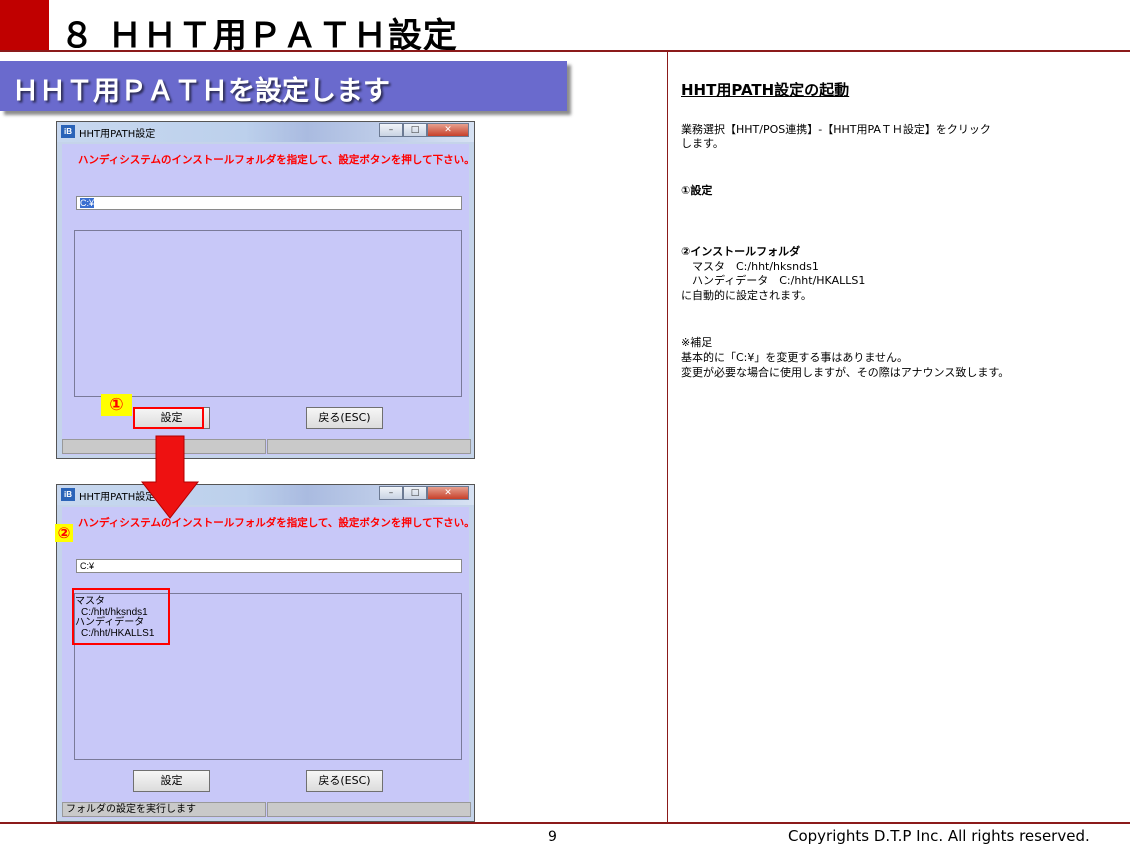 This screenshot has width=1130, height=848. What do you see at coordinates (201, 91) in the screenshot?
I see `section-banner-text: ＨＨＴ用ＰＡＴＨを設定します` at bounding box center [201, 91].